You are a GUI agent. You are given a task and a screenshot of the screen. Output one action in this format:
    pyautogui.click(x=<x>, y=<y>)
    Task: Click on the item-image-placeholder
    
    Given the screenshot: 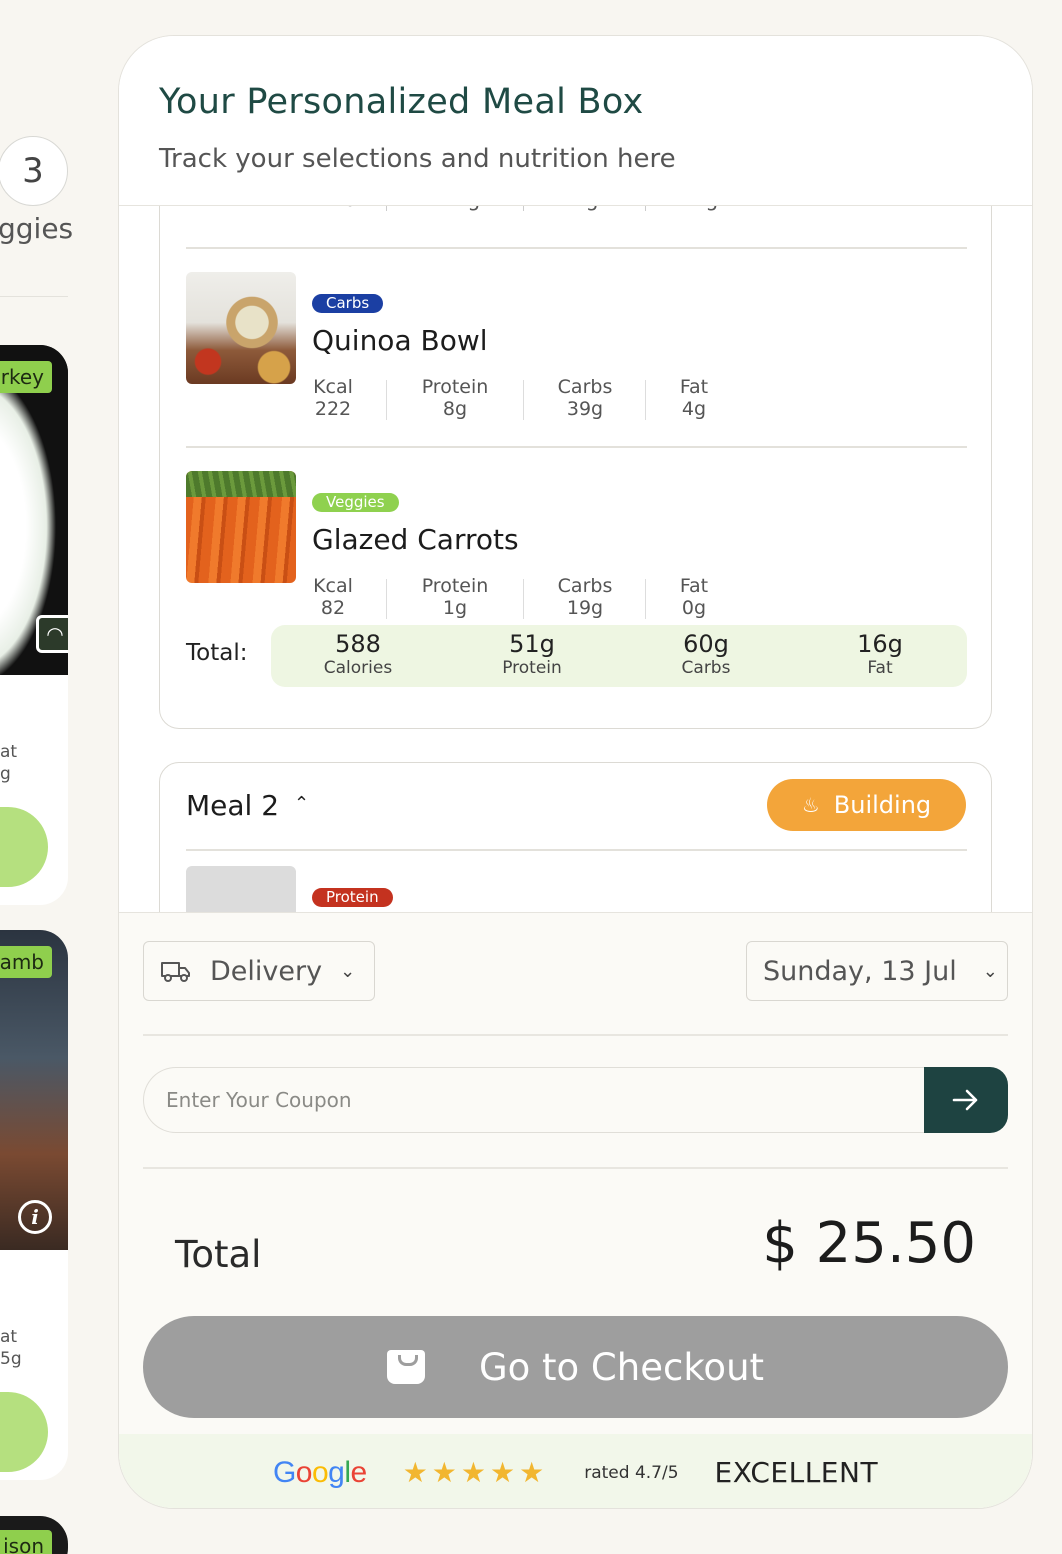 What is the action you would take?
    pyautogui.click(x=241, y=889)
    